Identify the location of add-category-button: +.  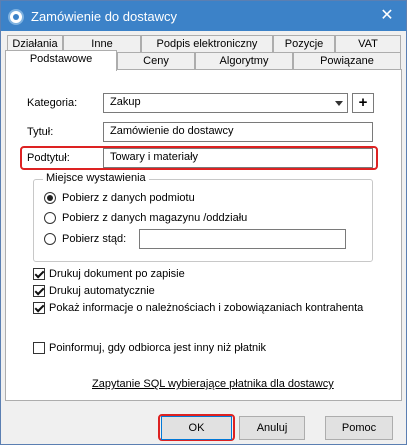
(363, 103).